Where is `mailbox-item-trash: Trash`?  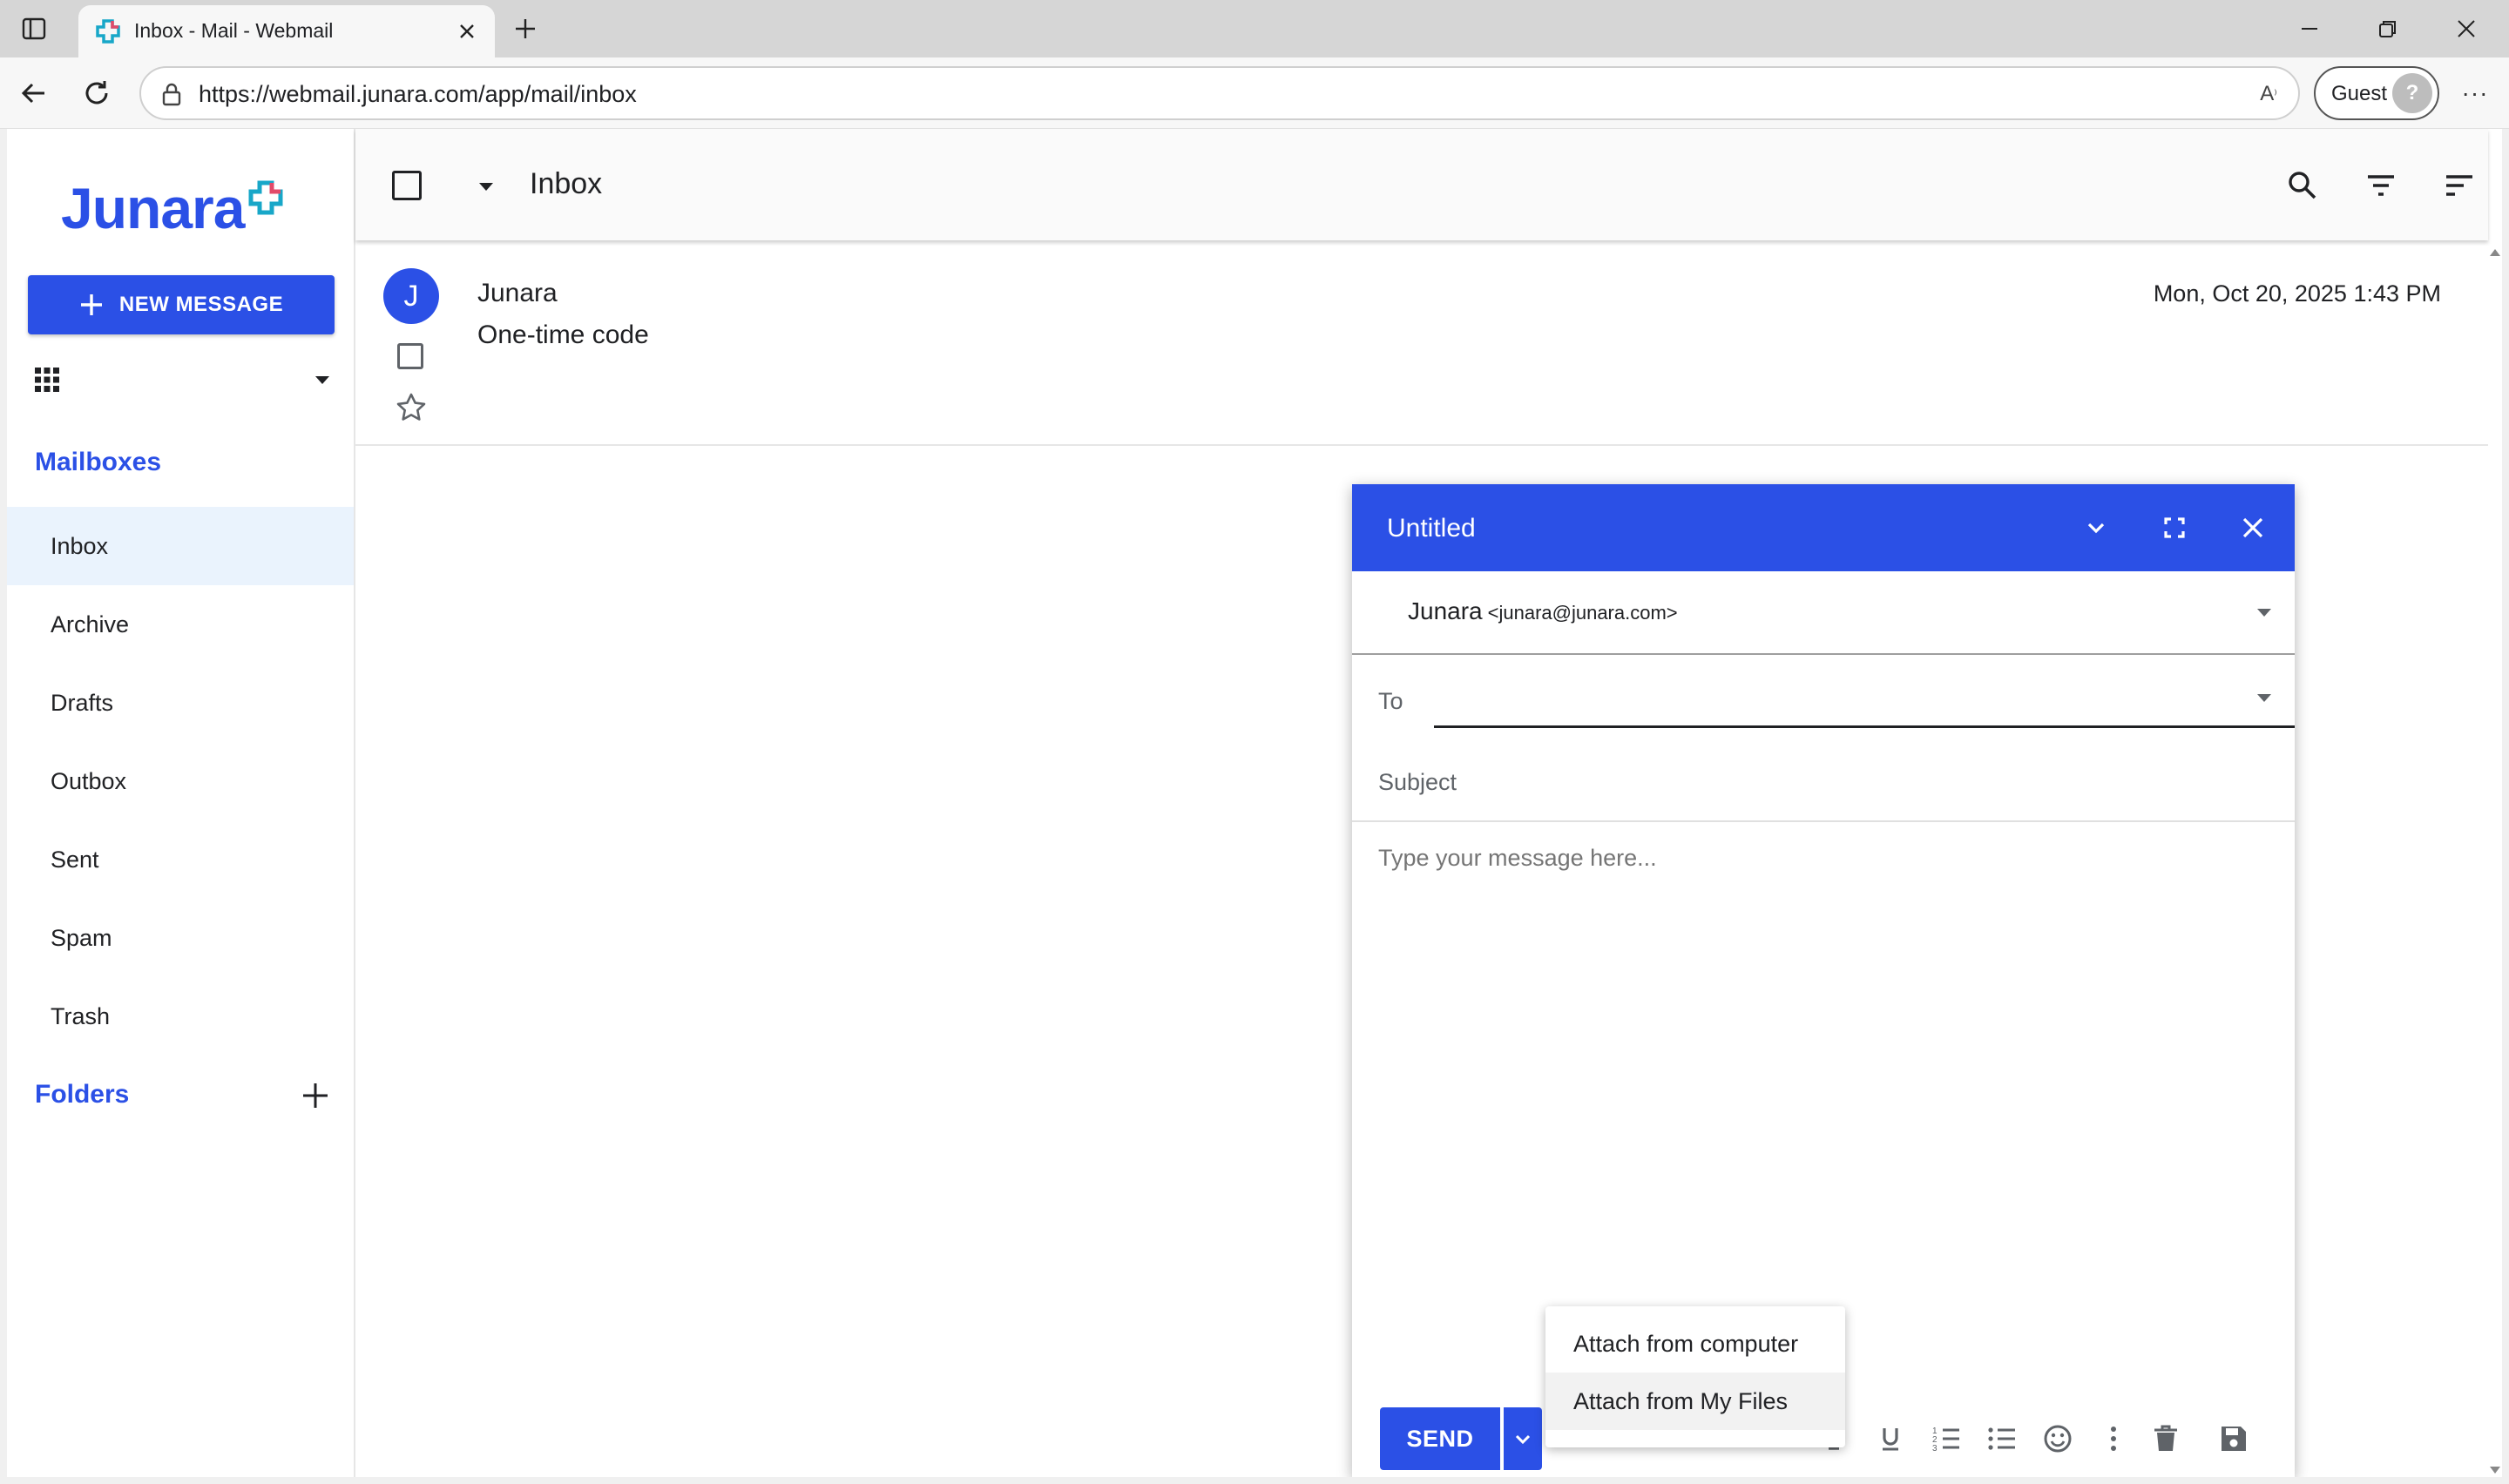
mailbox-item-trash: Trash is located at coordinates (180, 1016).